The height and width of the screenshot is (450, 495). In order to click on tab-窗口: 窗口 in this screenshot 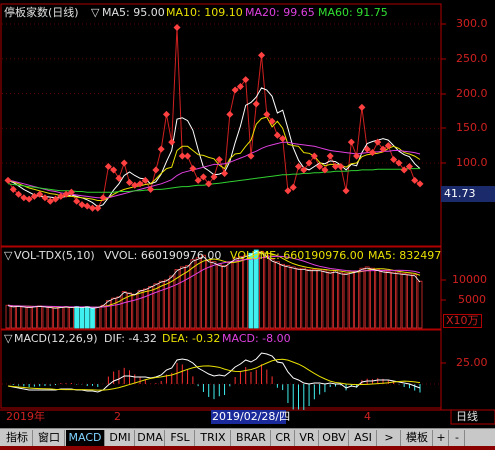, I will do `click(49, 438)`.